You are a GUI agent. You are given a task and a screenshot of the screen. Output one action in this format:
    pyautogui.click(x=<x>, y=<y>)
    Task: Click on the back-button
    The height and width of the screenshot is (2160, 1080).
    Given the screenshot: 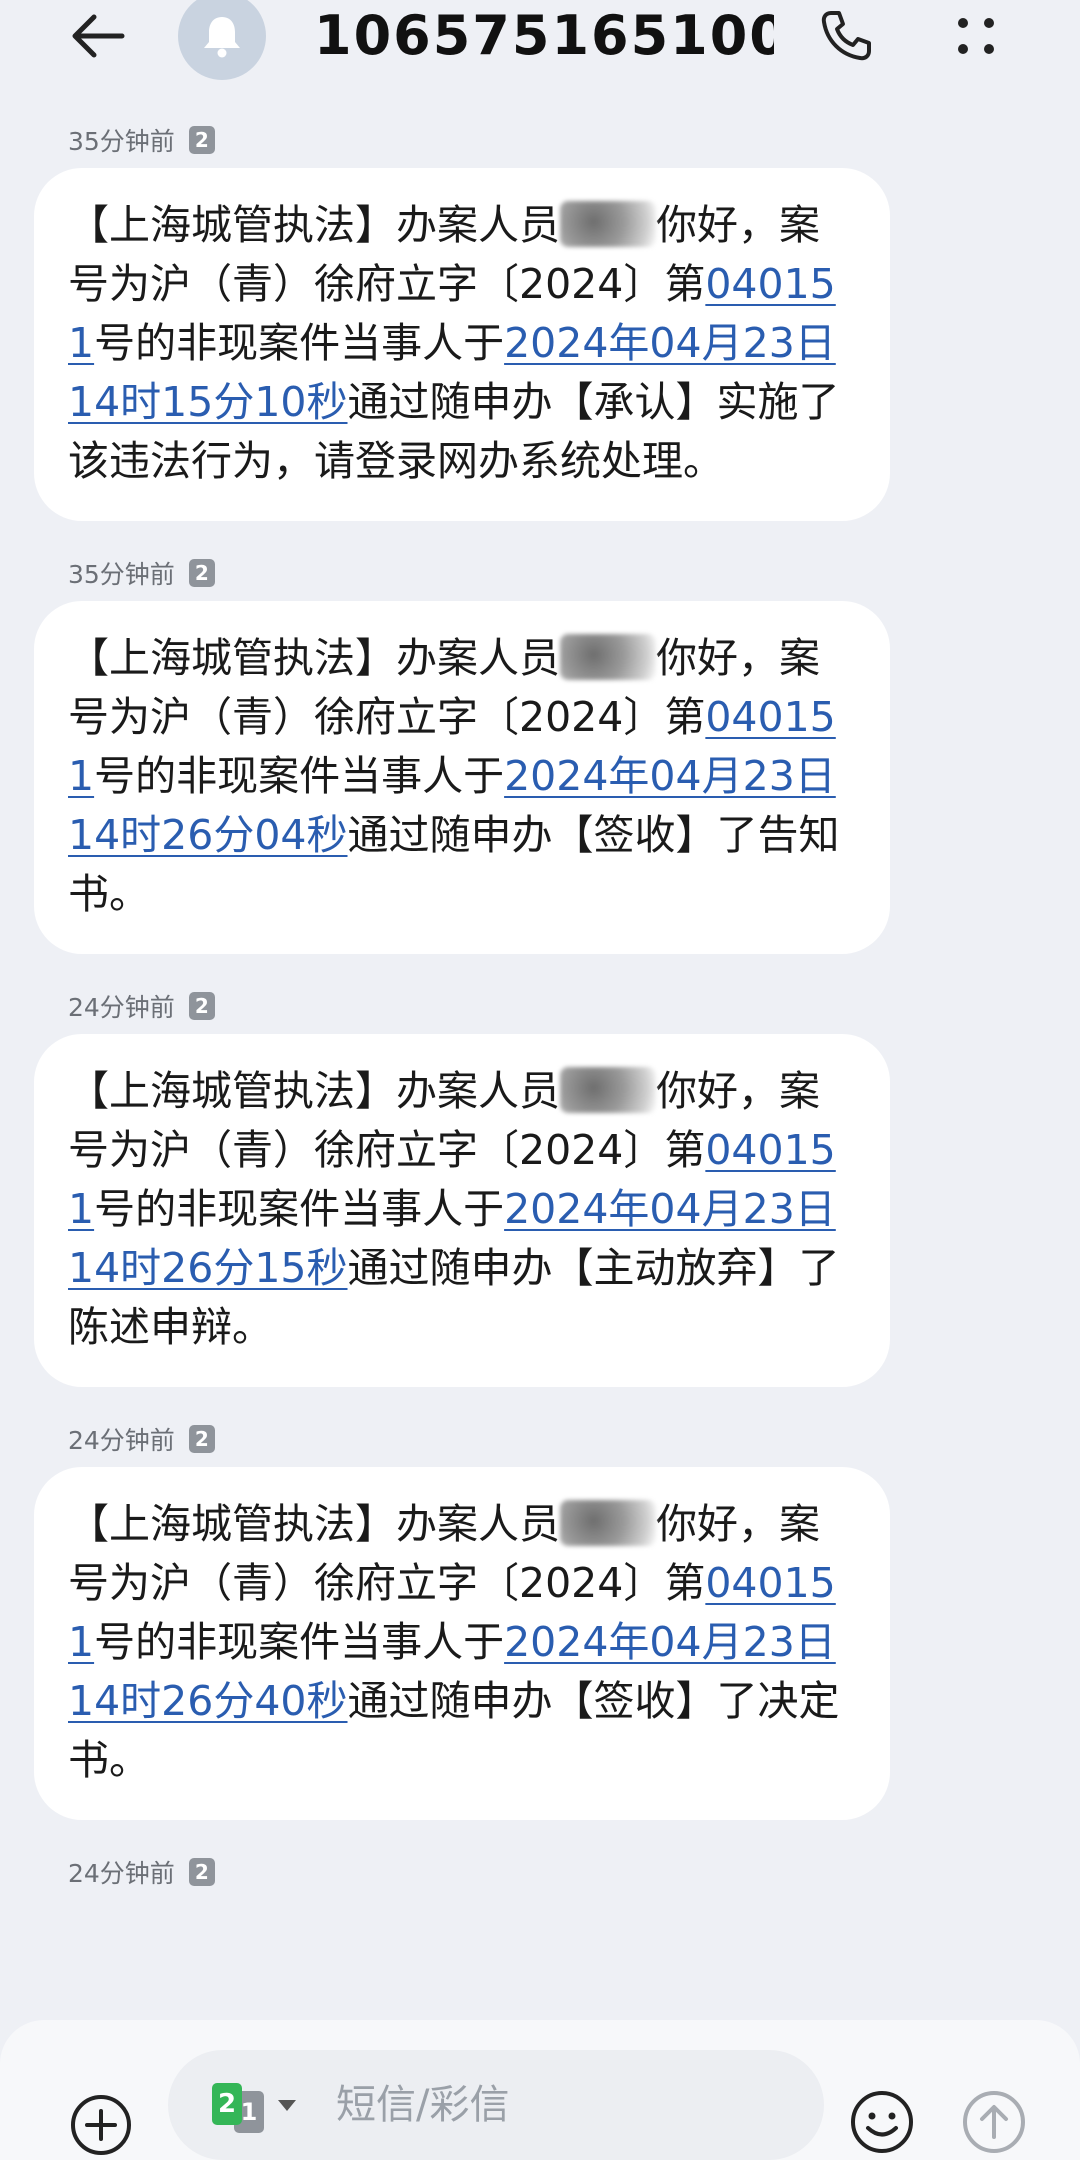 What is the action you would take?
    pyautogui.click(x=98, y=36)
    